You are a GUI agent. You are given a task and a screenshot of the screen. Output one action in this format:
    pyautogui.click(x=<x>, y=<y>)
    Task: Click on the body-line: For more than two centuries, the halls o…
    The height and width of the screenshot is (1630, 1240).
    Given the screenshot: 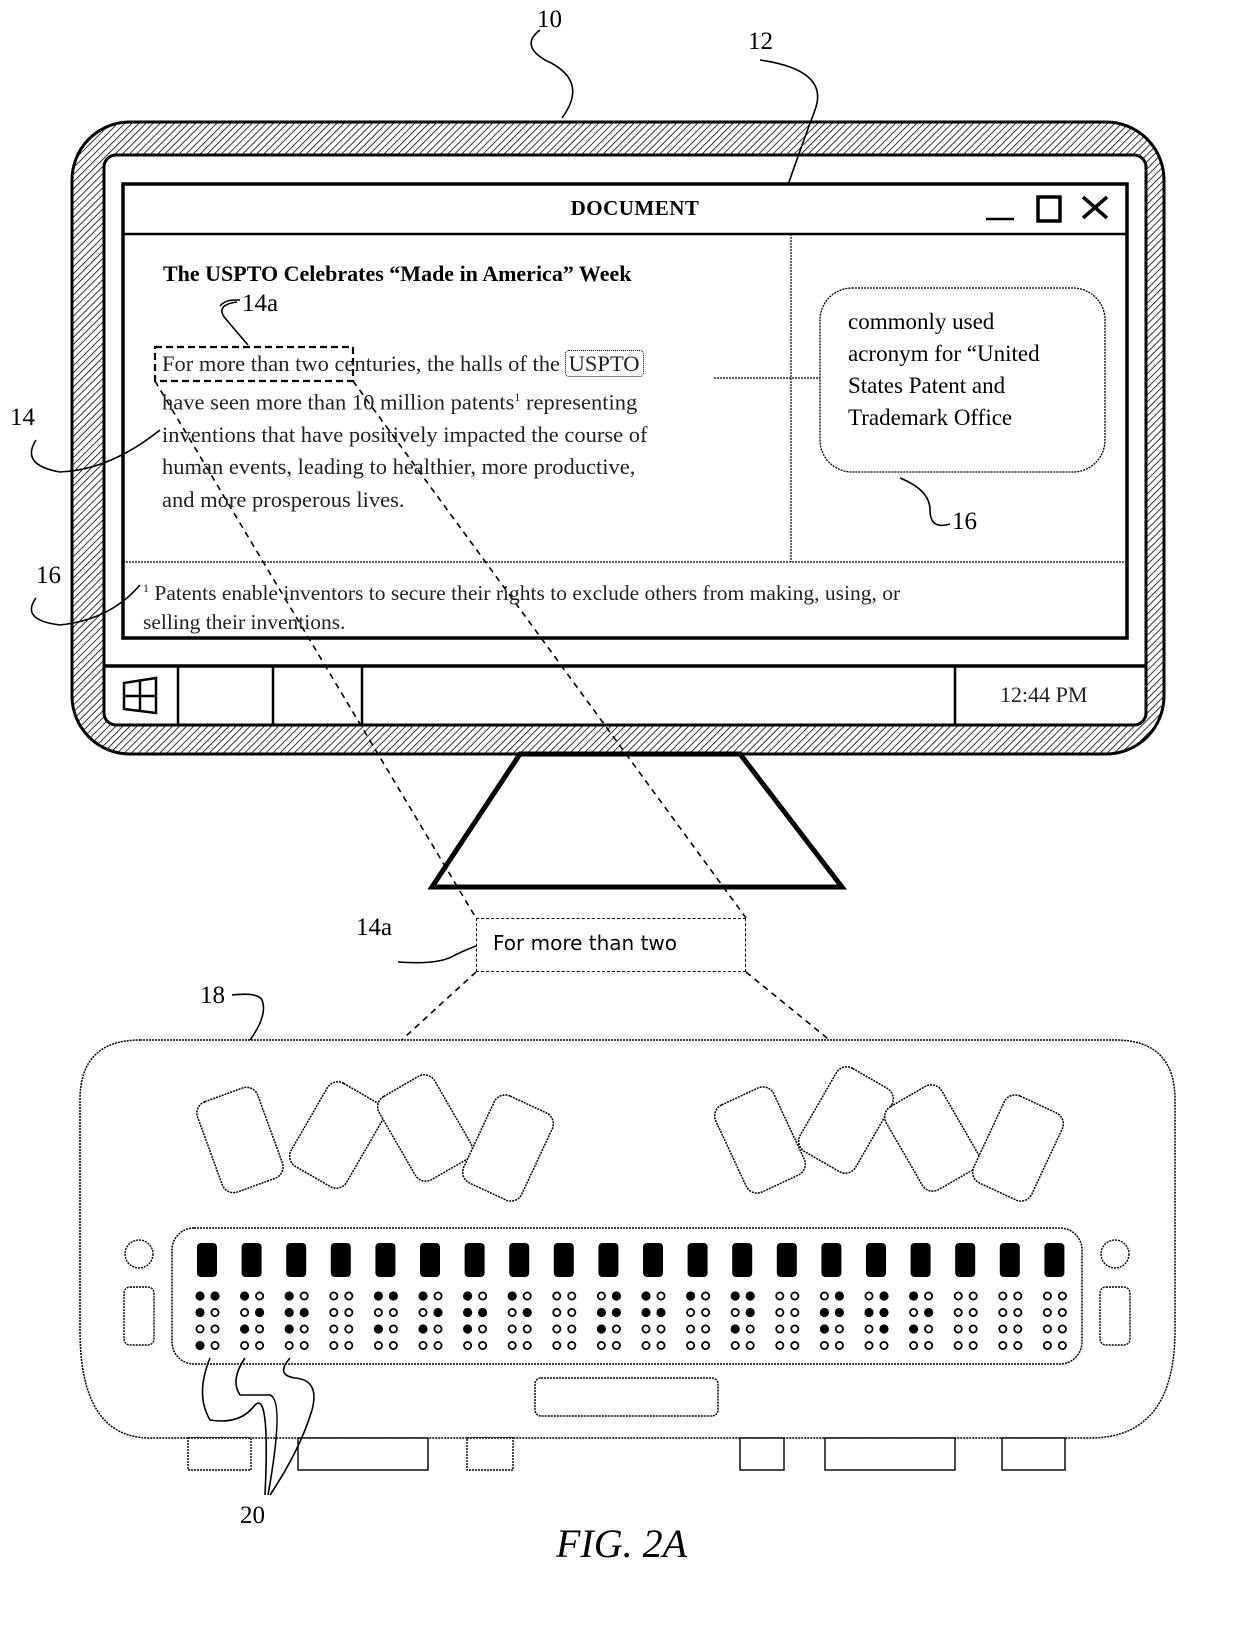 What is the action you would take?
    pyautogui.click(x=457, y=364)
    